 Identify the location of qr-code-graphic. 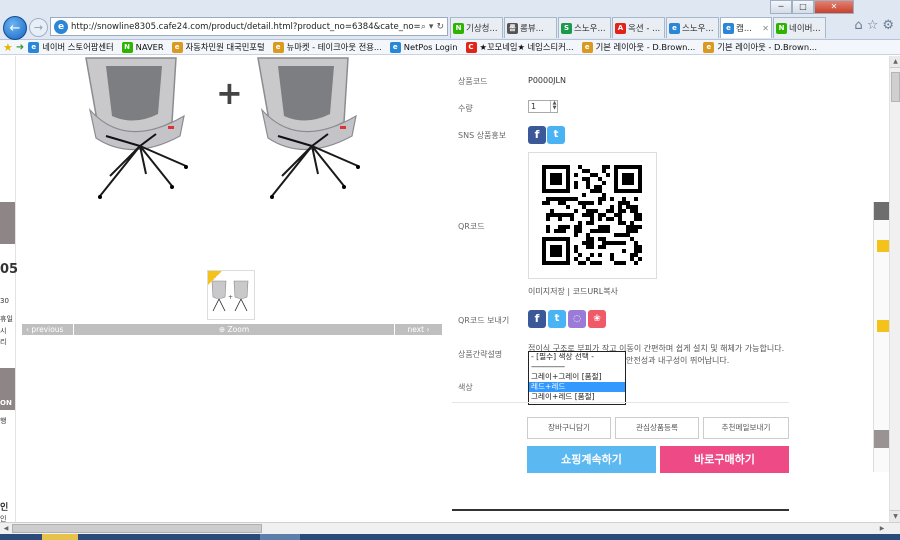
(592, 215).